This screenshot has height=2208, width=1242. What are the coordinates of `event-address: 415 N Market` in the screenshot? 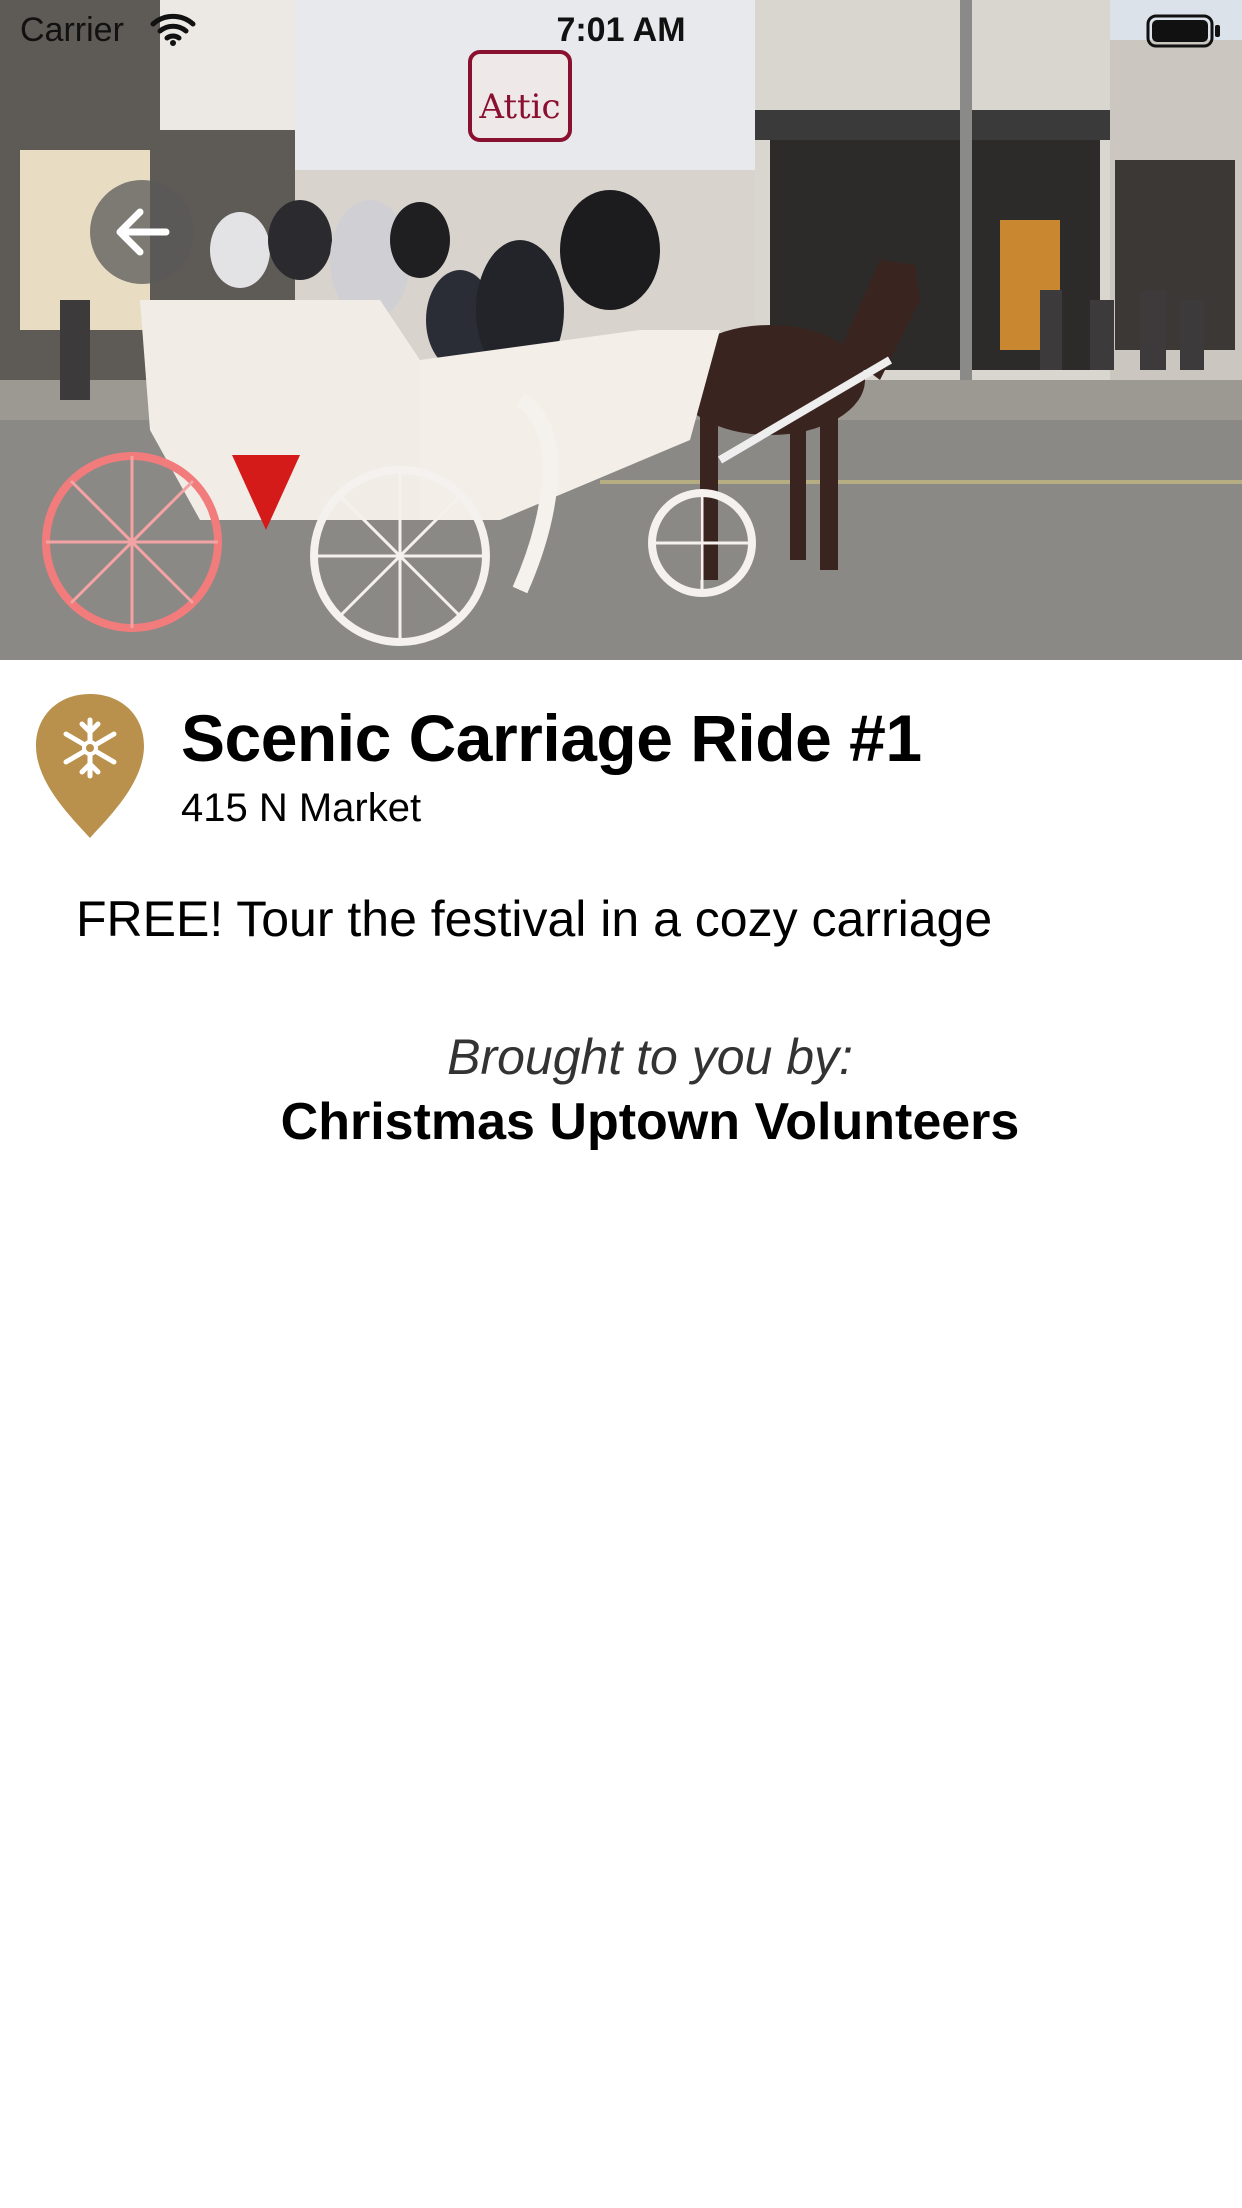 It's located at (301, 808).